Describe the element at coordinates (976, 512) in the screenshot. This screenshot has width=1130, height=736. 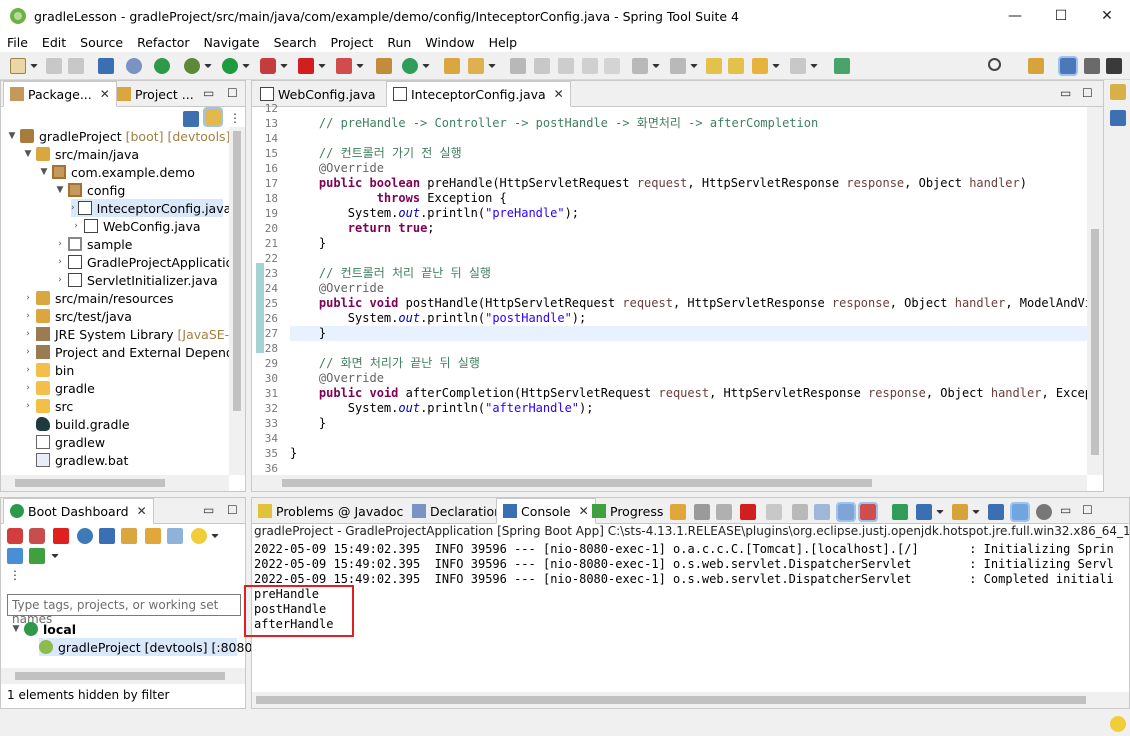
I see `open-console-arrow-icon` at that location.